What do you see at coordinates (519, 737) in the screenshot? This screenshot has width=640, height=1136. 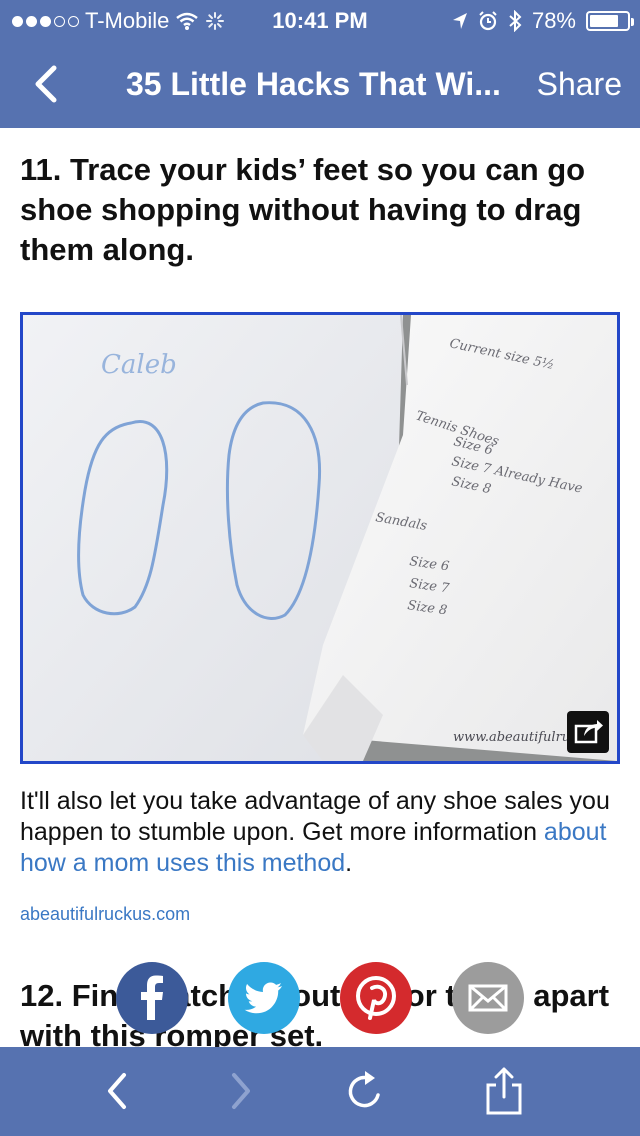 I see `photo-watermark: www.abeautifulruck` at bounding box center [519, 737].